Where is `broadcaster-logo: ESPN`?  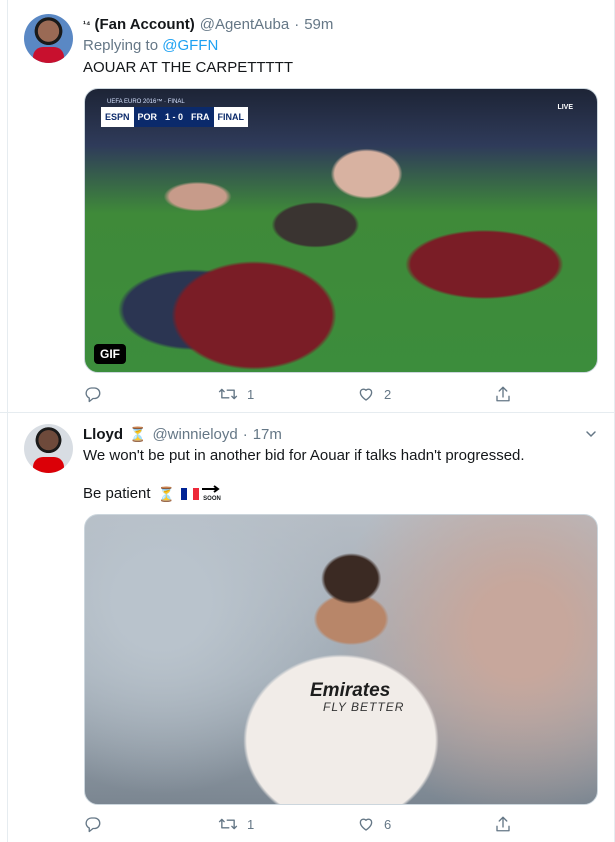 broadcaster-logo: ESPN is located at coordinates (117, 117).